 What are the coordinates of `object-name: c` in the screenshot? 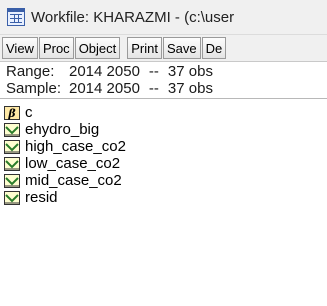 It's located at (29, 112).